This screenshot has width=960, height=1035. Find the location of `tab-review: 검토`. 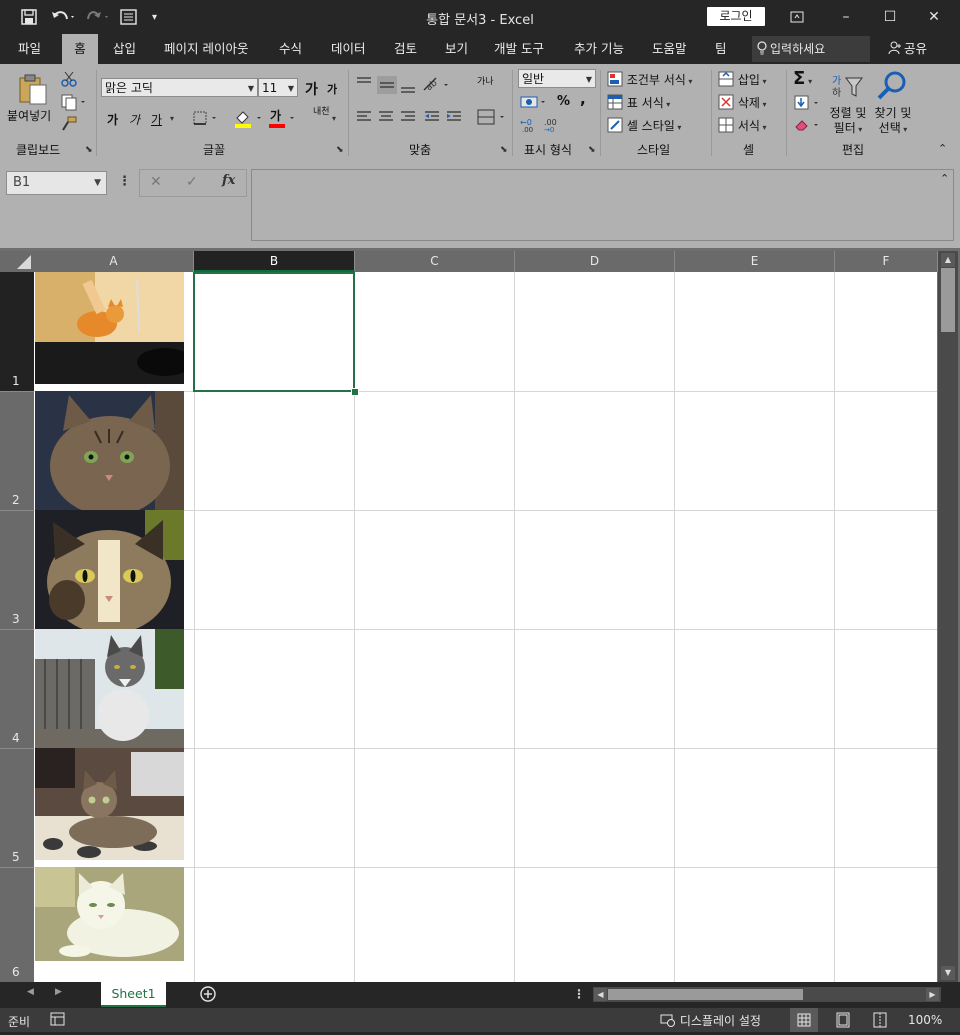

tab-review: 검토 is located at coordinates (405, 49).